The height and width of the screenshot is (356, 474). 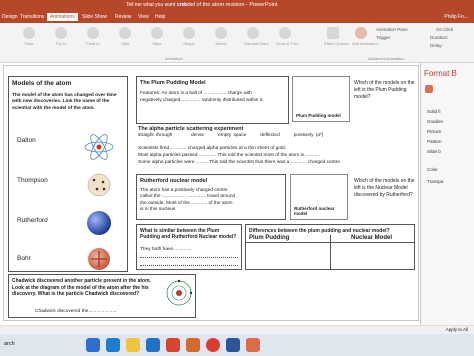 What do you see at coordinates (174, 181) in the screenshot?
I see `rutherford-heading: Rutherford nuclear model` at bounding box center [174, 181].